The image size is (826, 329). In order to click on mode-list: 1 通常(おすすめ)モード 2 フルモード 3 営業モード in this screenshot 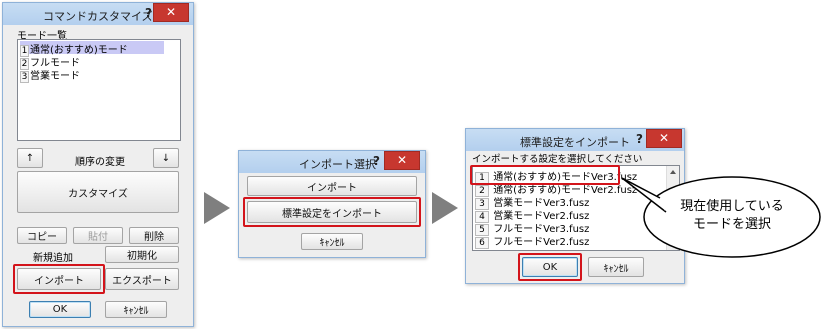, I will do `click(99, 90)`.